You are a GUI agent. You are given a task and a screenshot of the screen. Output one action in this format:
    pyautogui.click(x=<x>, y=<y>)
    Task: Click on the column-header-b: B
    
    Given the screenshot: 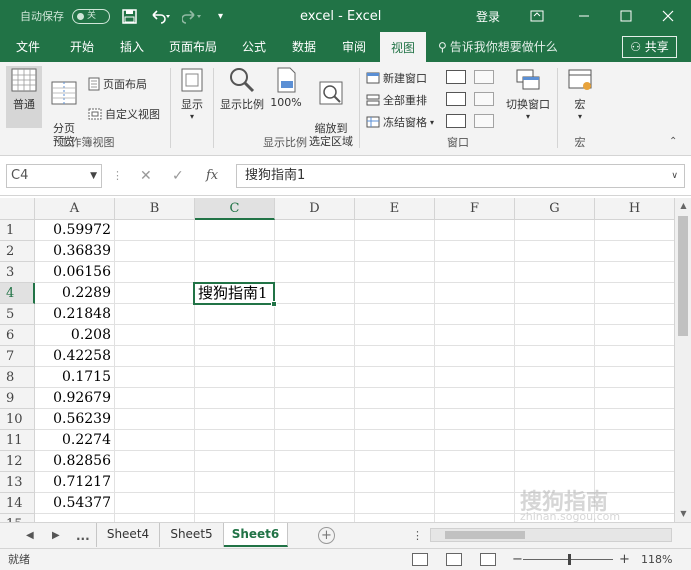 What is the action you would take?
    pyautogui.click(x=155, y=209)
    